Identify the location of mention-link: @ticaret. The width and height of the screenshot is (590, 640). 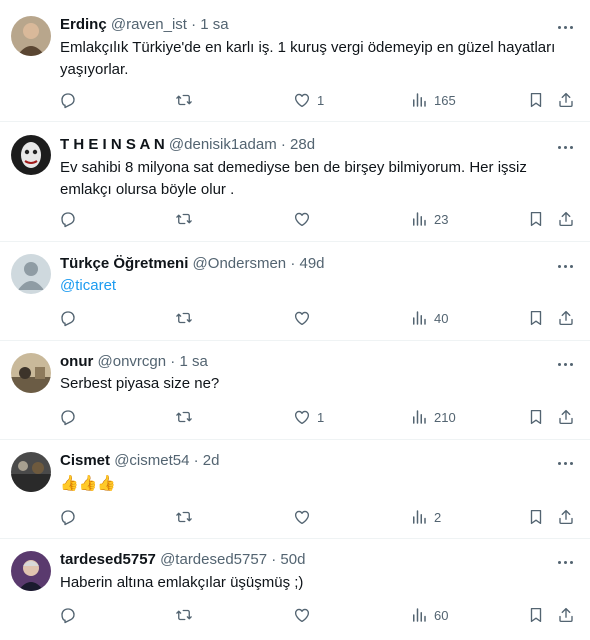
(315, 286).